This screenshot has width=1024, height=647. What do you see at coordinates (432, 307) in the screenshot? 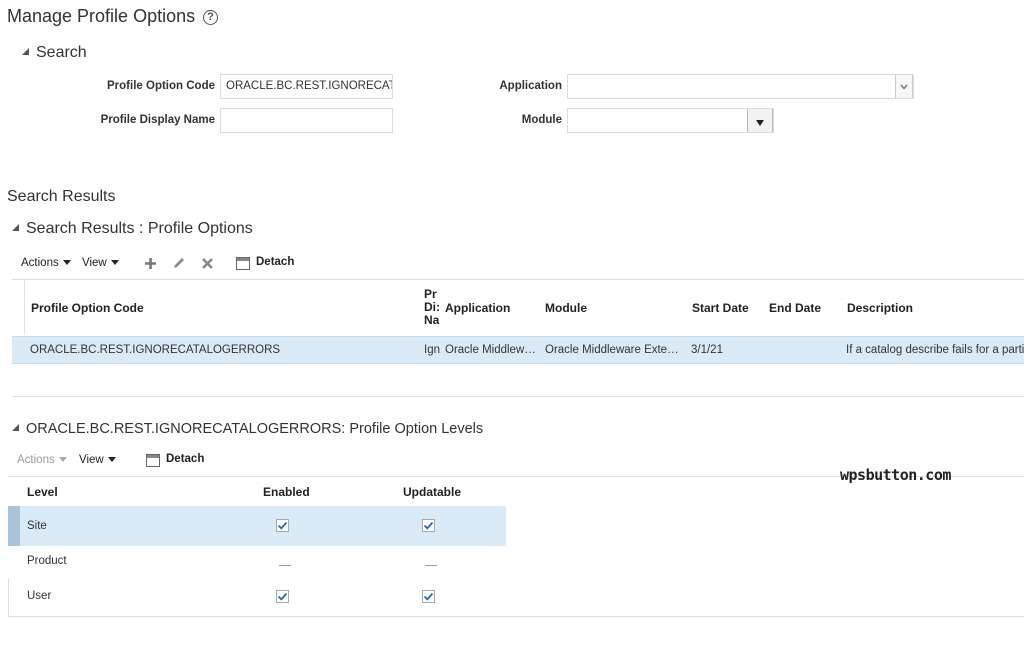
I see `col-header-display-name: Pr Di: Na` at bounding box center [432, 307].